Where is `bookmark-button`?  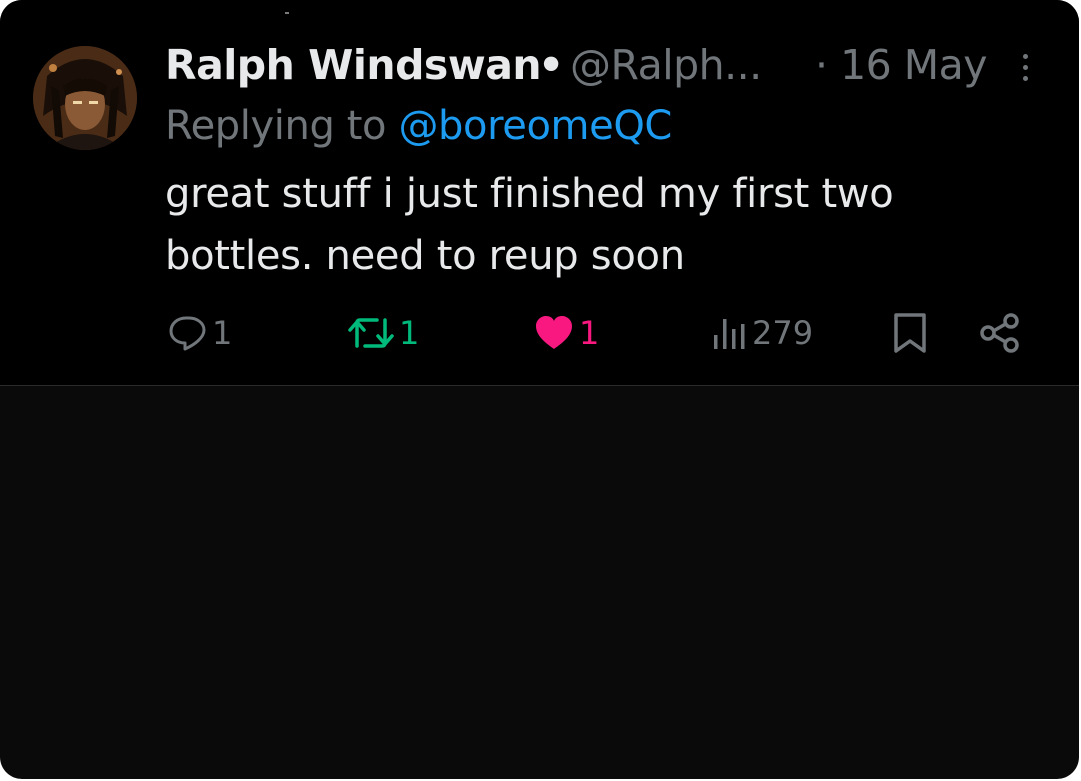 bookmark-button is located at coordinates (910, 333).